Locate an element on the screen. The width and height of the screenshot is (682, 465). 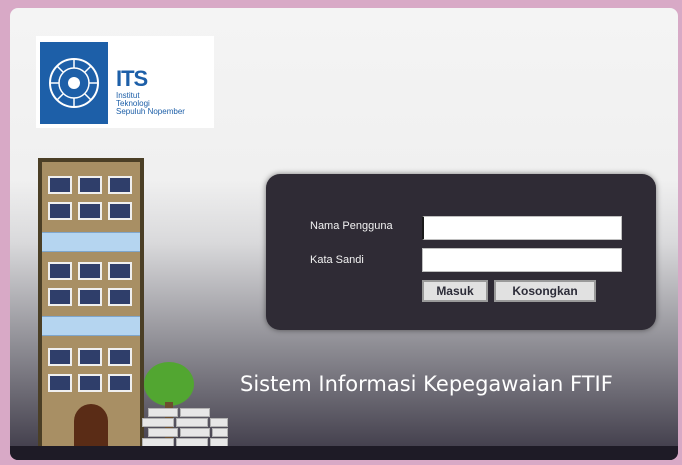
password-label: Kata Sandi is located at coordinates (337, 260).